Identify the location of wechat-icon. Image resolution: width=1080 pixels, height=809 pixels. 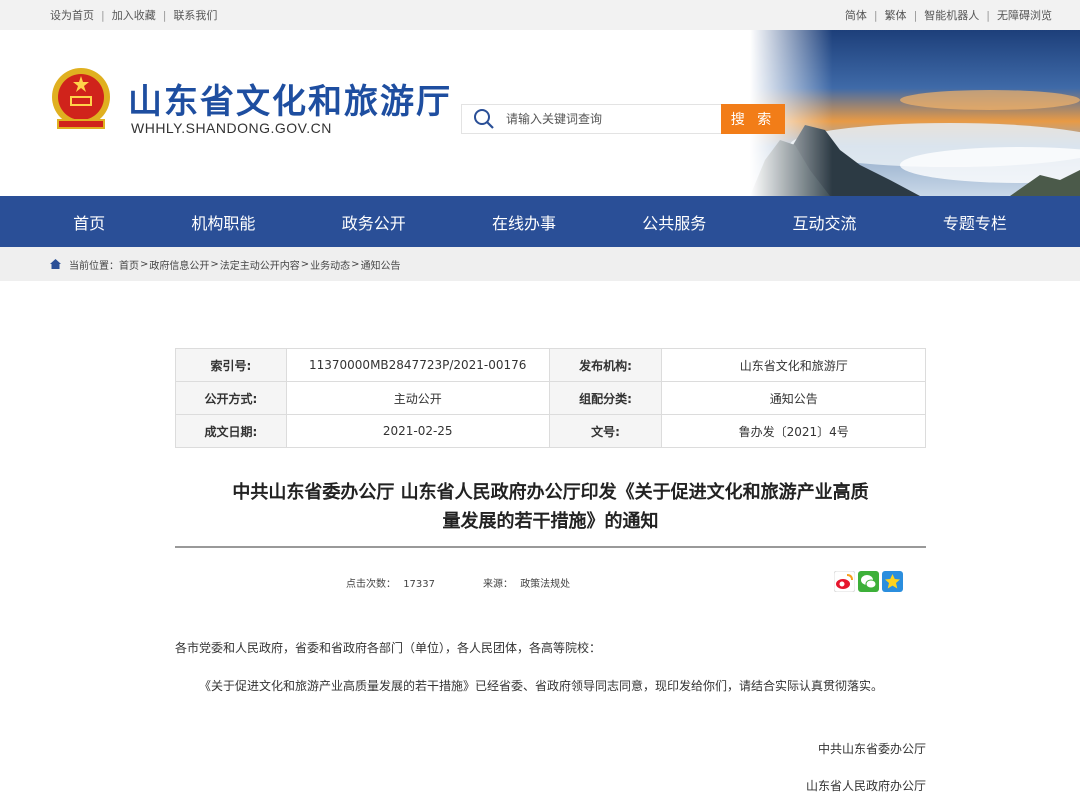
(868, 581).